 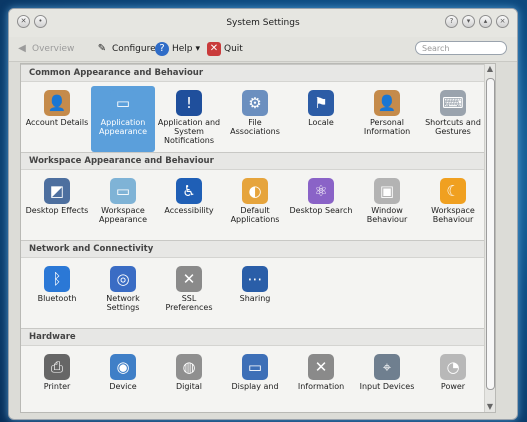 What do you see at coordinates (57, 122) in the screenshot?
I see `settings-item-label: Account Details` at bounding box center [57, 122].